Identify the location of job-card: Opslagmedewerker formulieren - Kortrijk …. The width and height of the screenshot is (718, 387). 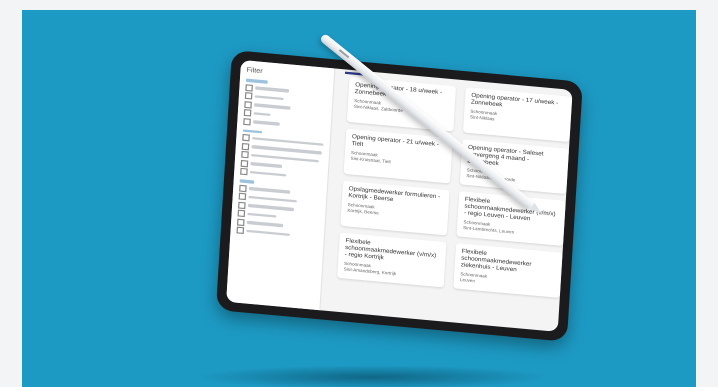
(395, 208).